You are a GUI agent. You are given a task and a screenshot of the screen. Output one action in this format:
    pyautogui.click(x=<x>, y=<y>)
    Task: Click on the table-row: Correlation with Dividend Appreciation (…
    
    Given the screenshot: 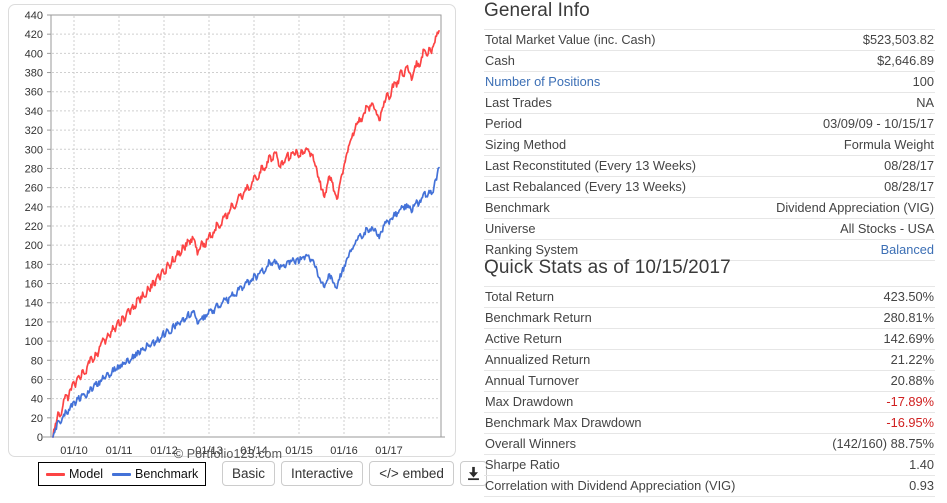 What is the action you would take?
    pyautogui.click(x=709, y=486)
    